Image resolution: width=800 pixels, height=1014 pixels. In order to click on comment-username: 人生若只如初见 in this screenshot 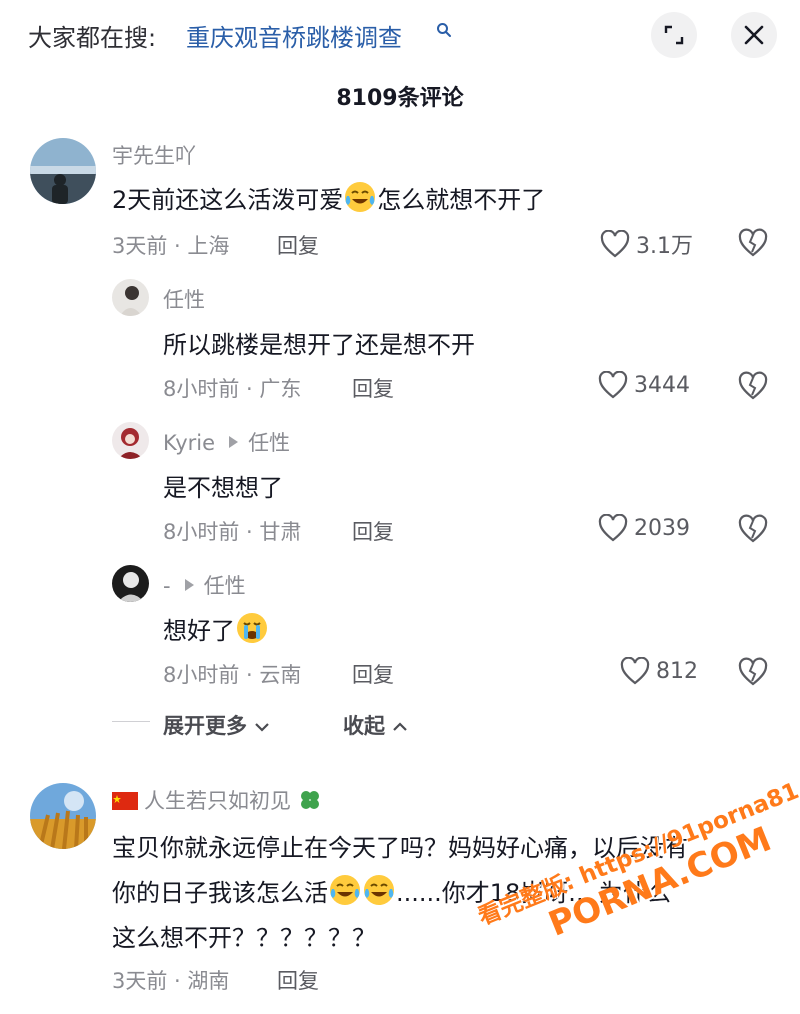, I will do `click(217, 800)`.